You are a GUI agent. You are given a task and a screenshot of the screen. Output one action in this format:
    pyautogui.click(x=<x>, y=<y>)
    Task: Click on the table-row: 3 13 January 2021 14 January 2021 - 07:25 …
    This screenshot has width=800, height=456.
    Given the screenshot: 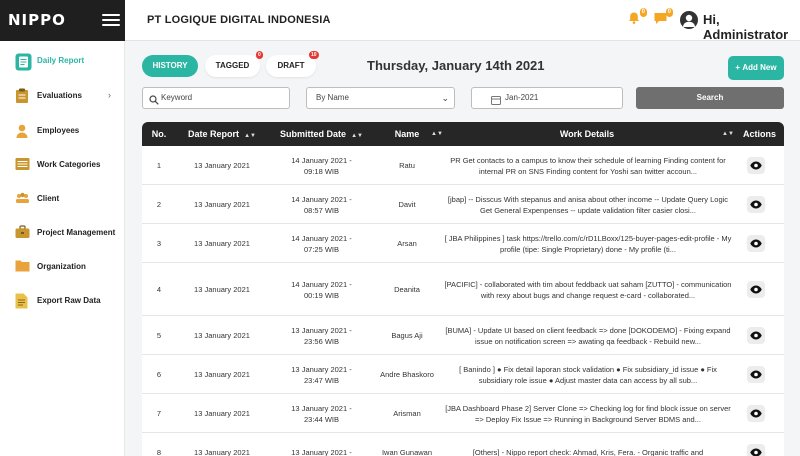 What is the action you would take?
    pyautogui.click(x=463, y=243)
    